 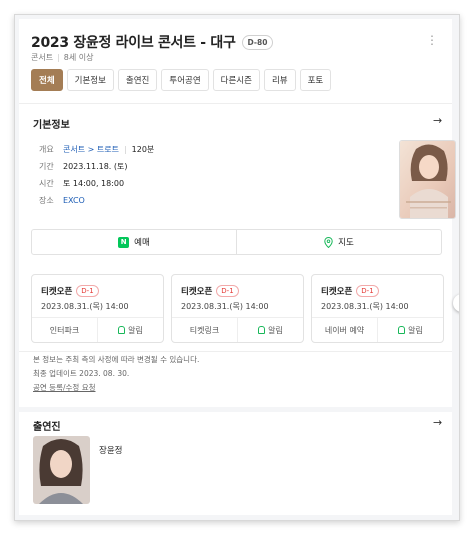 I want to click on updated-text: 최종 업데이트 2023. 08. 30., so click(x=81, y=373).